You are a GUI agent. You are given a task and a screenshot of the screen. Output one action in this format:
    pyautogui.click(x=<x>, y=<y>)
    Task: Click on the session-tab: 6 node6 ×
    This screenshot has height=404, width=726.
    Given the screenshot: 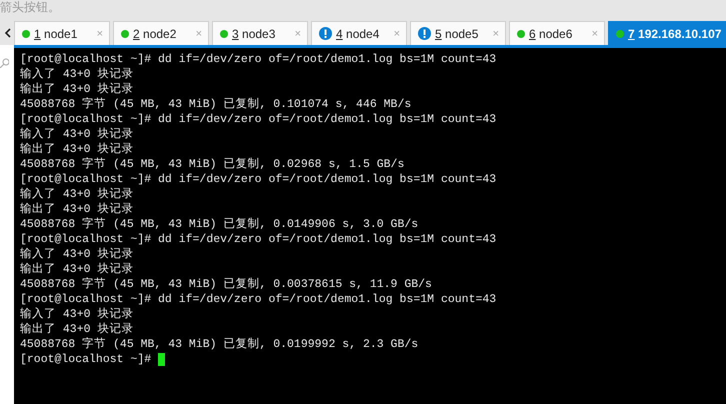 What is the action you would take?
    pyautogui.click(x=557, y=33)
    